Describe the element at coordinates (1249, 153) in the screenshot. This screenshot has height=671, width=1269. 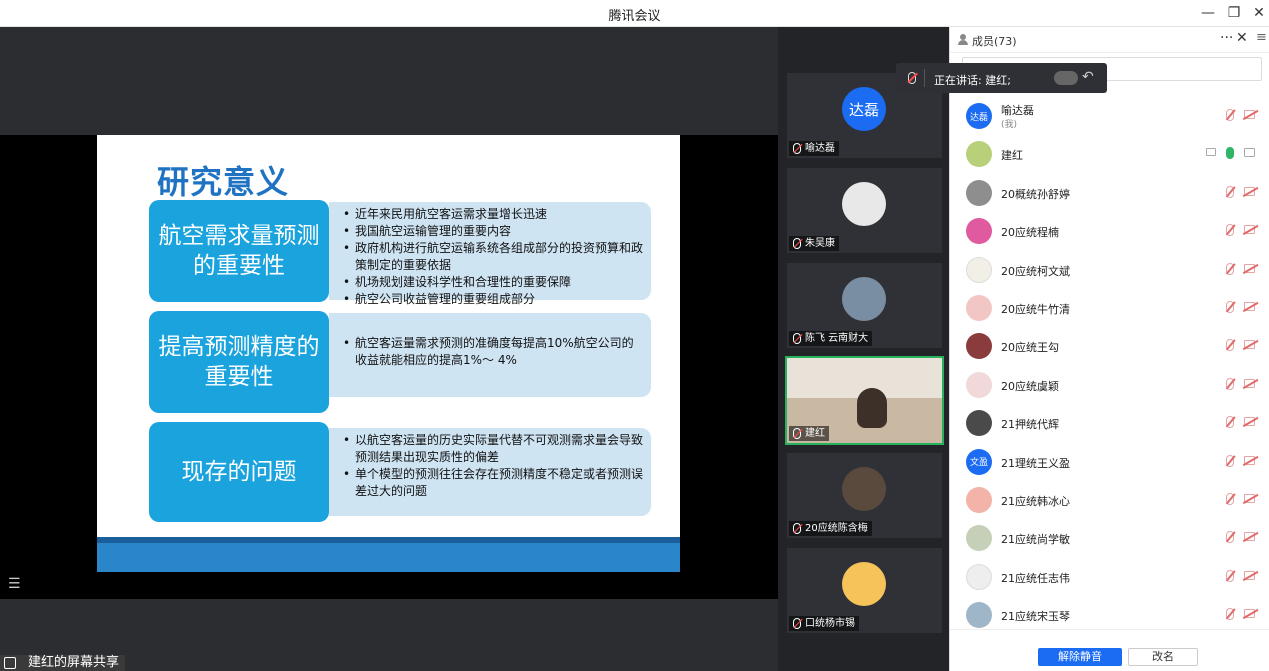
I see `camera-icon` at that location.